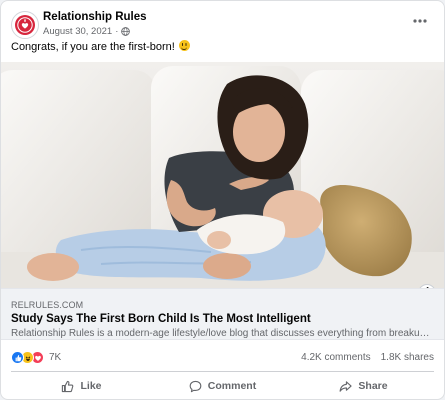 Image resolution: width=445 pixels, height=400 pixels. Describe the element at coordinates (184, 45) in the screenshot. I see `grinning-face-emoji-icon` at that location.